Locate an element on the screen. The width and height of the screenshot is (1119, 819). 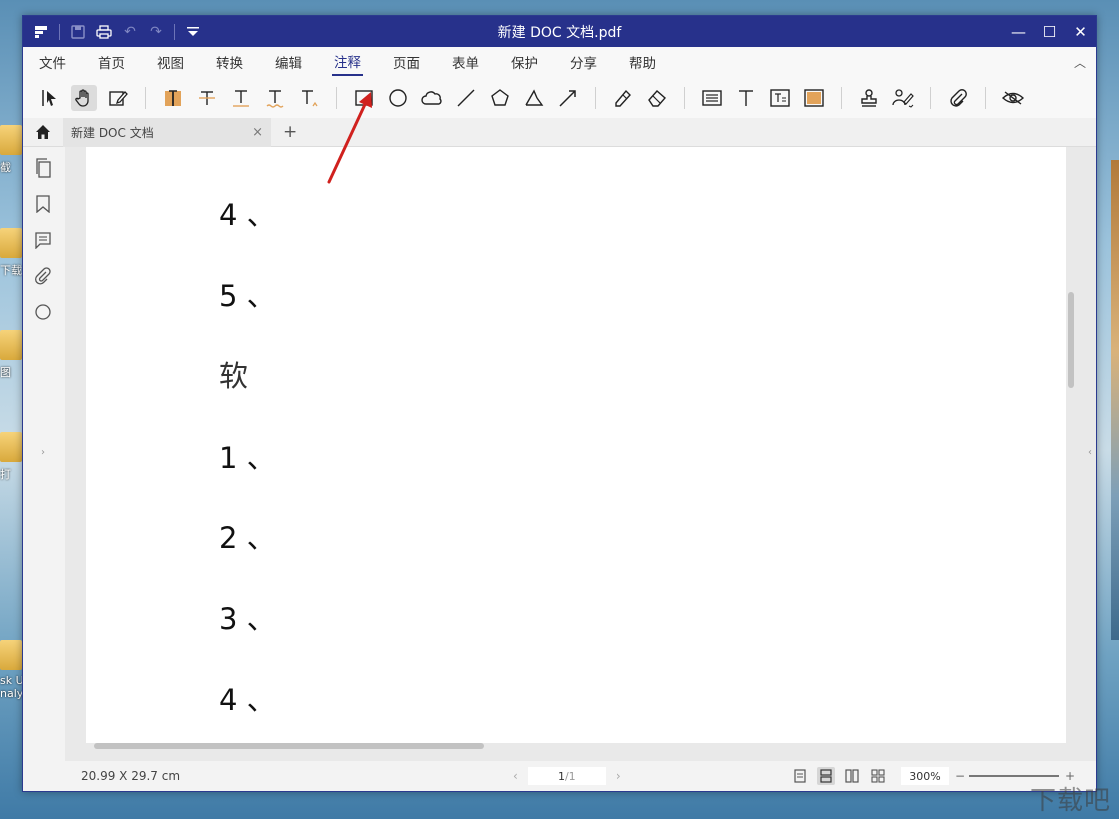
desktop-icon-4: 打 is located at coordinates (12, 457).